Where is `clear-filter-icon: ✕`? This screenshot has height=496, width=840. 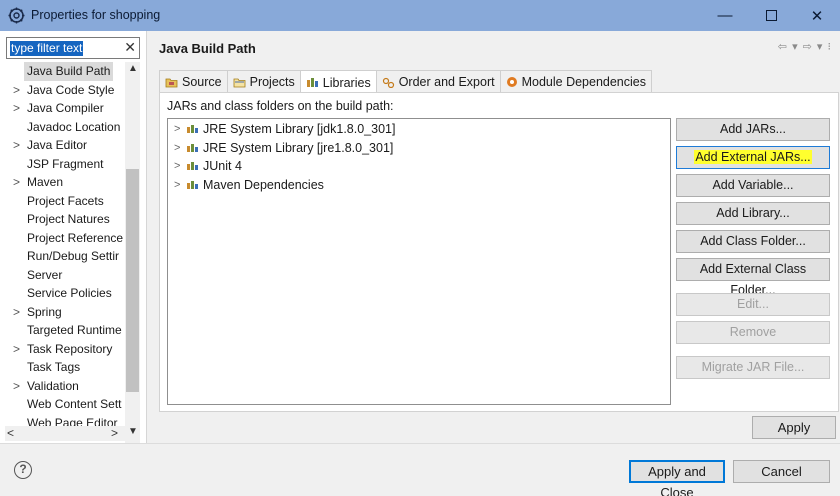 clear-filter-icon: ✕ is located at coordinates (130, 47).